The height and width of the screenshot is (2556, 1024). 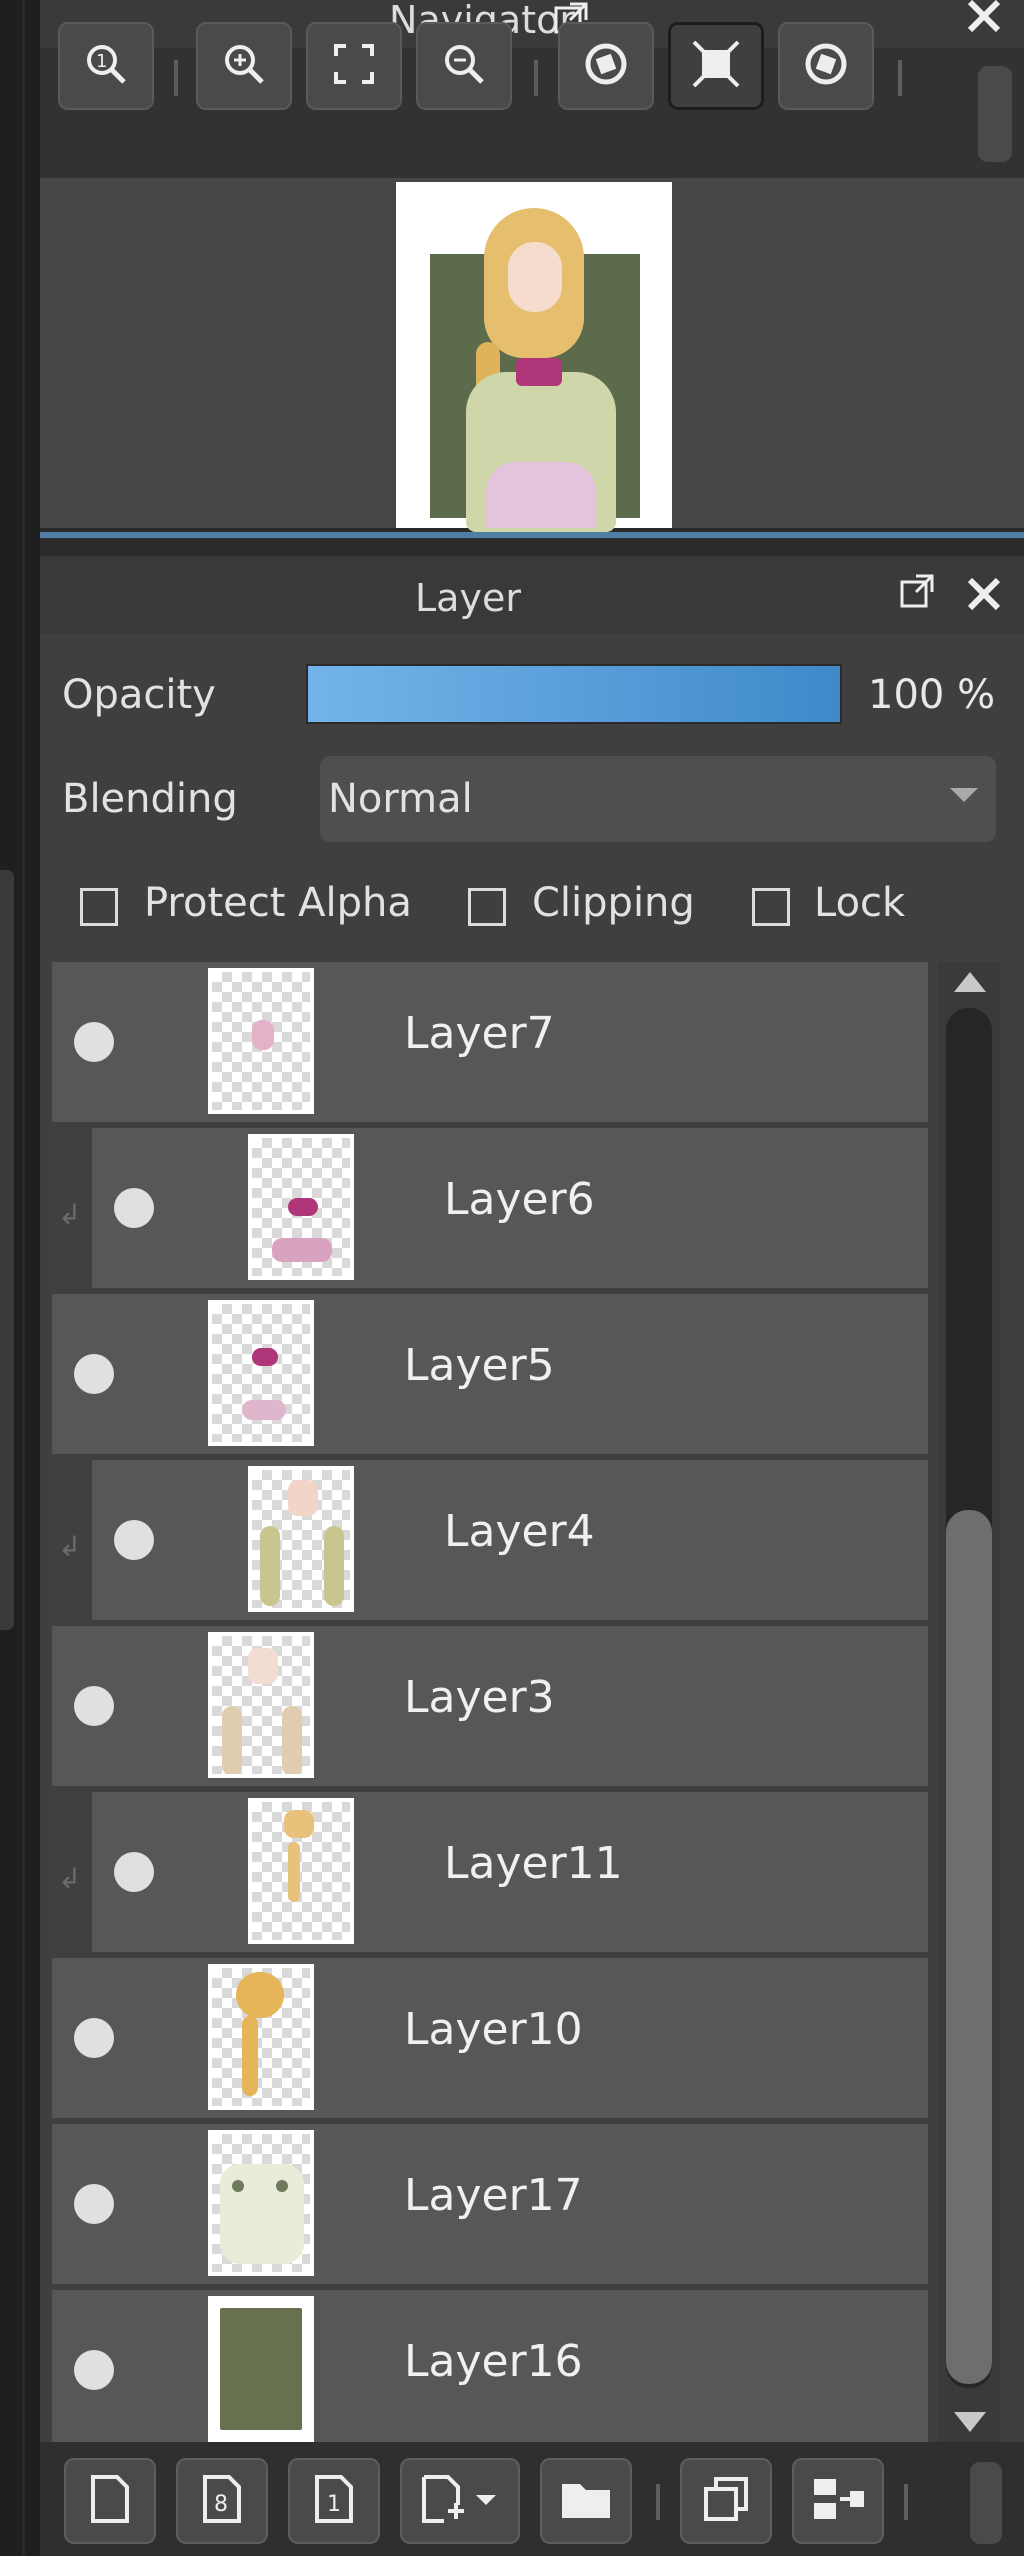 I want to click on zoom-out-icon, so click(x=464, y=66).